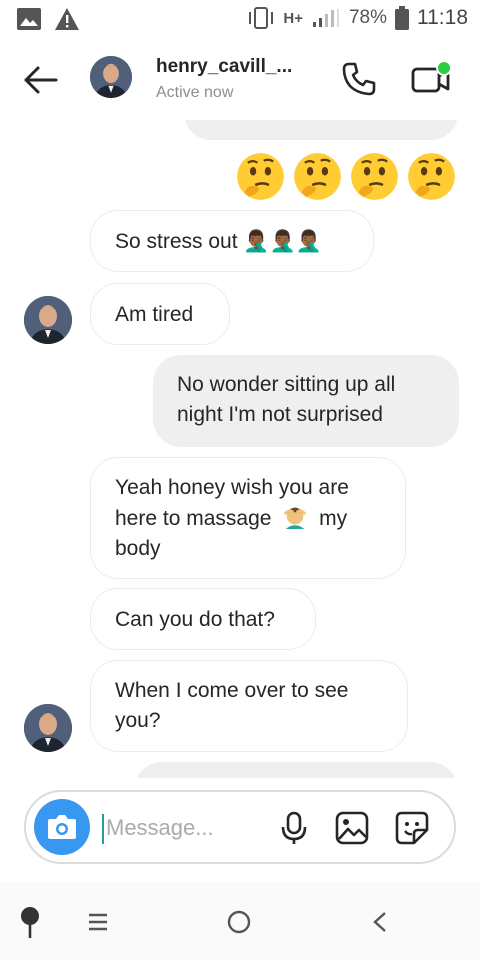  I want to click on message-text: So stress out 🤦🏾‍♂️🤦🏾‍♂️🤦🏾‍♂️, so click(218, 241).